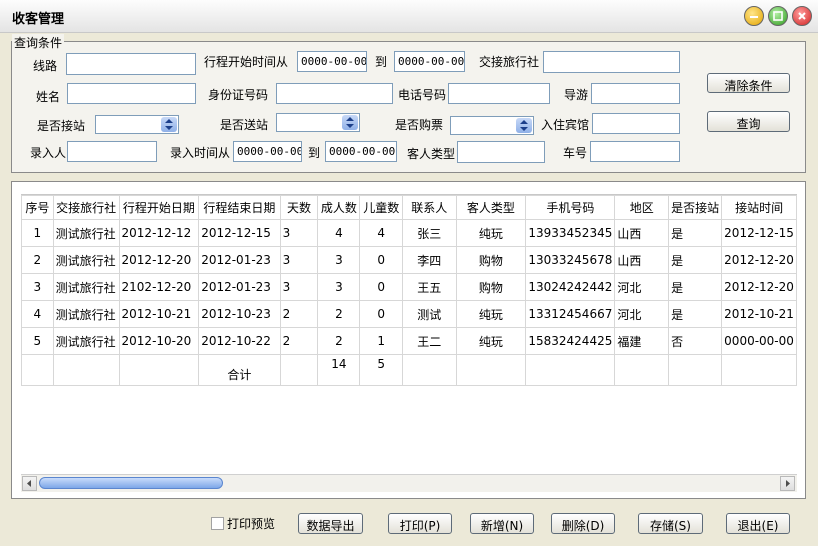 The image size is (818, 546). Describe the element at coordinates (159, 207) in the screenshot. I see `column-header: 行程开始日期` at that location.